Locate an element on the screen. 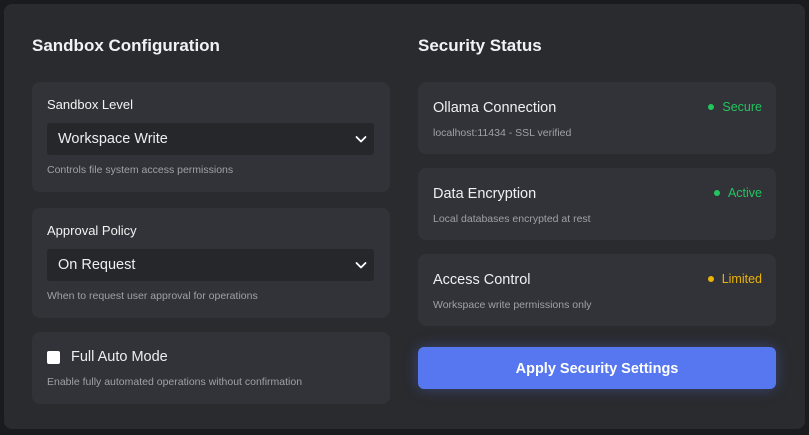  sandbox-level-value: Workspace Write is located at coordinates (113, 139).